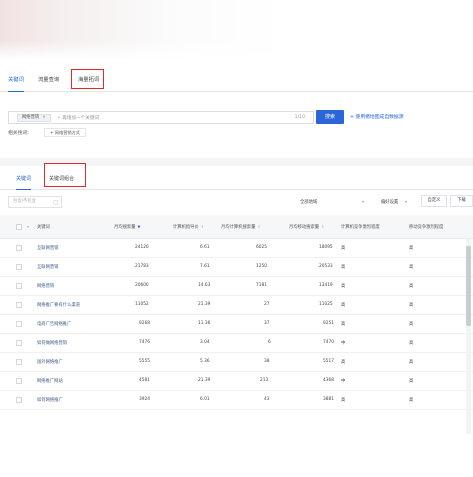  Describe the element at coordinates (360, 227) in the screenshot. I see `col-pc-competition: 计算机竞争激烈程度` at that location.